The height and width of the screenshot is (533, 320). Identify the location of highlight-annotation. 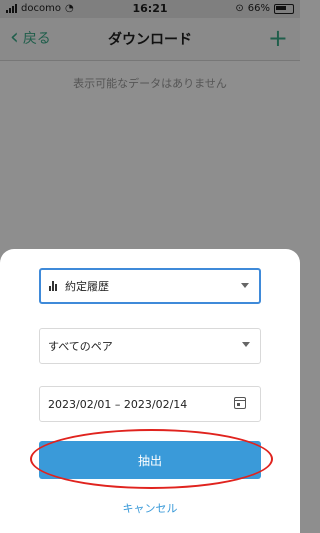
(151, 459).